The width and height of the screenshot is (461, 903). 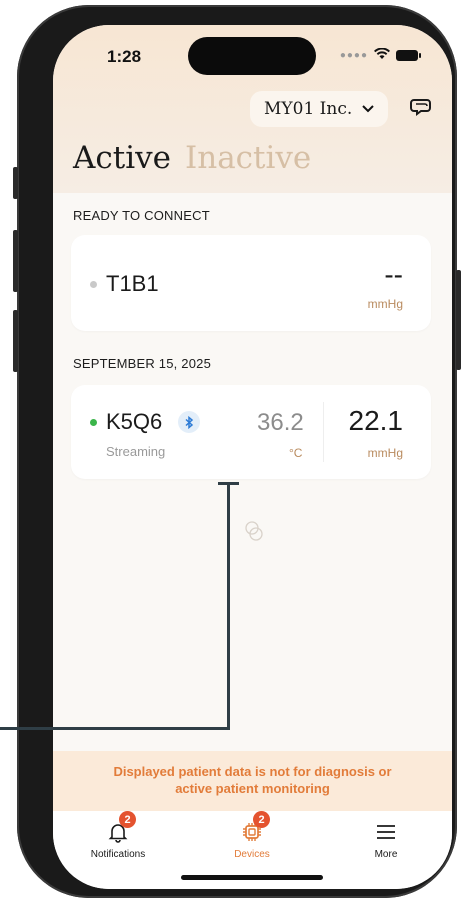 I want to click on tab-more: More, so click(x=386, y=840).